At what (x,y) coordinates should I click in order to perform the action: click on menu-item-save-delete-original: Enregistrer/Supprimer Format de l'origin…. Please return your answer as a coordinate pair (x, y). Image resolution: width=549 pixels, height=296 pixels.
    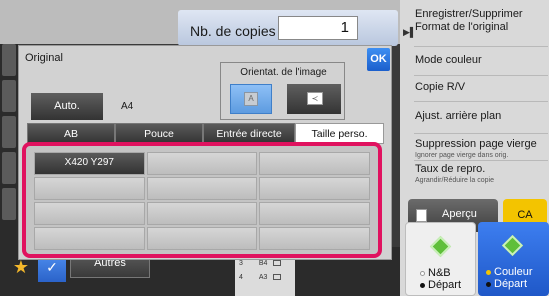
    Looking at the image, I should click on (480, 21).